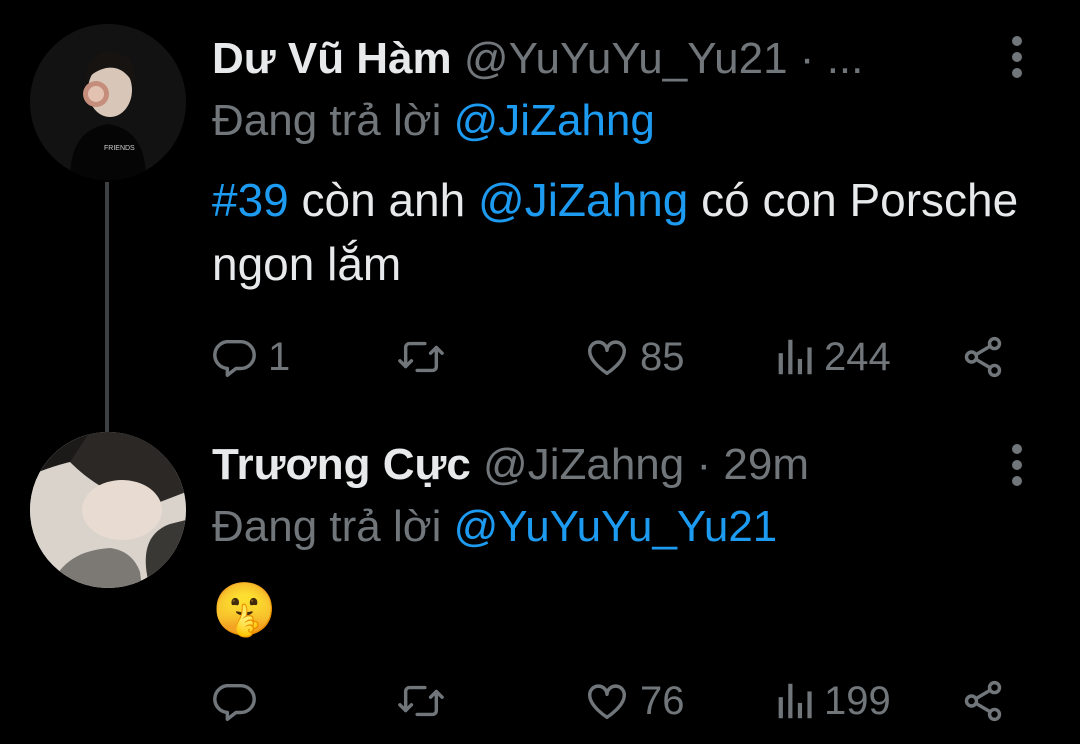 The width and height of the screenshot is (1080, 744). I want to click on avatar, so click(108, 510).